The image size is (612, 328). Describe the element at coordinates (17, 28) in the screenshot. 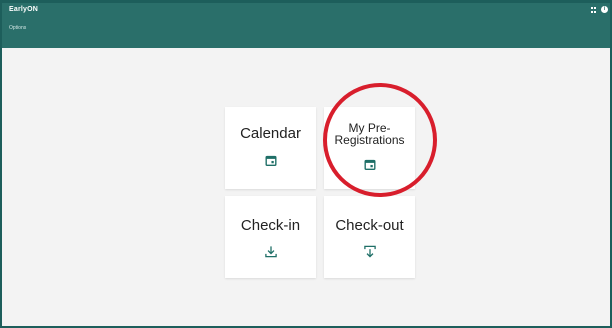

I see `options-link: Options` at that location.